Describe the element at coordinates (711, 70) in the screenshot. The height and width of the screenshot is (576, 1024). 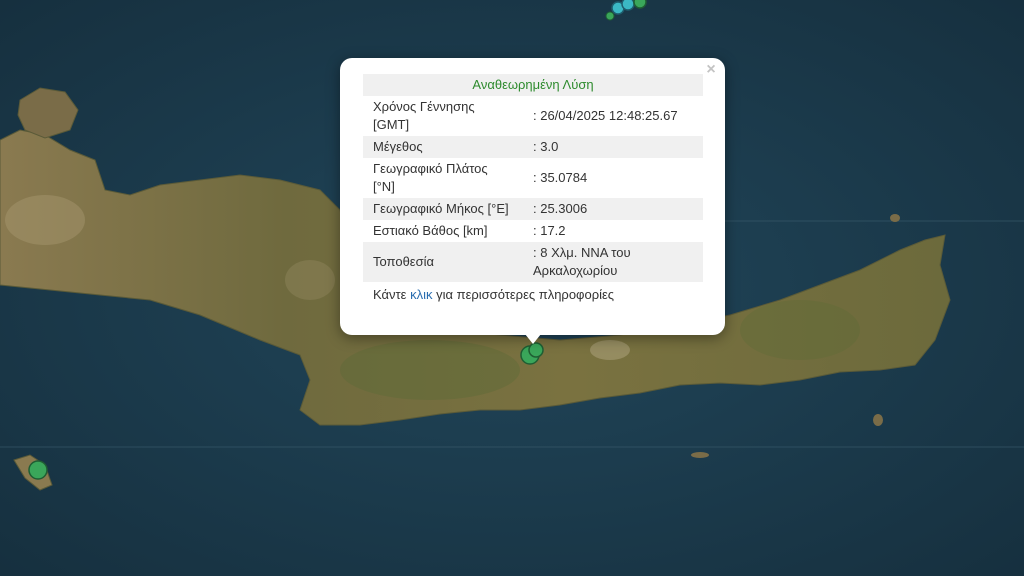
I see `close-icon: ×` at that location.